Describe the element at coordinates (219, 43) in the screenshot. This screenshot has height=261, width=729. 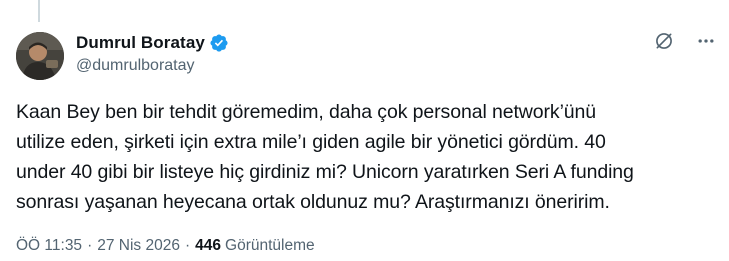
I see `verified-badge-icon` at that location.